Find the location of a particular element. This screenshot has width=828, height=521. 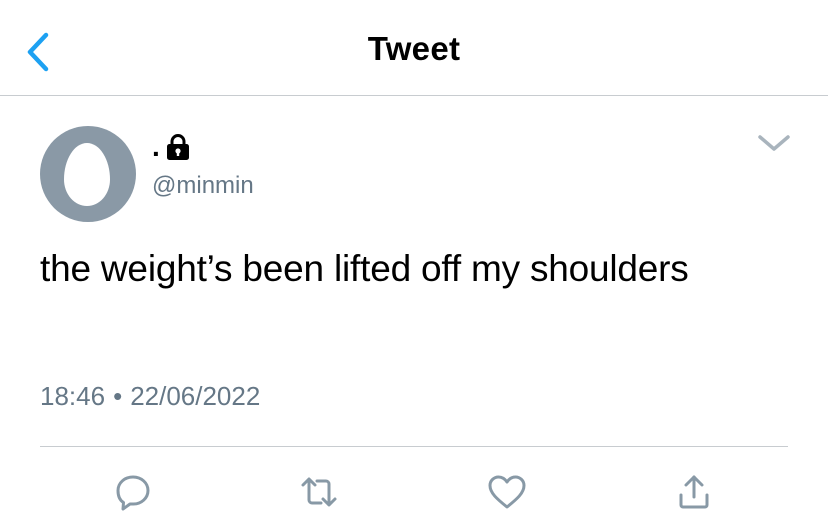

divider is located at coordinates (414, 446).